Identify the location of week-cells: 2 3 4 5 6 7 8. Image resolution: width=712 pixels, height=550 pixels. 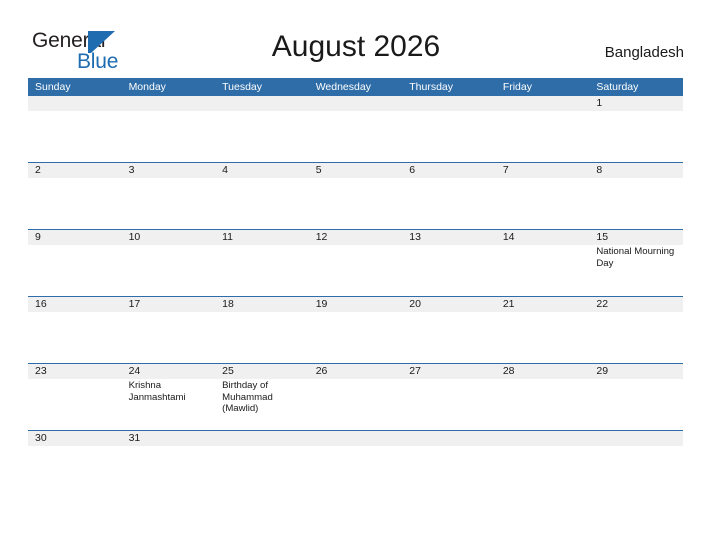
(355, 196).